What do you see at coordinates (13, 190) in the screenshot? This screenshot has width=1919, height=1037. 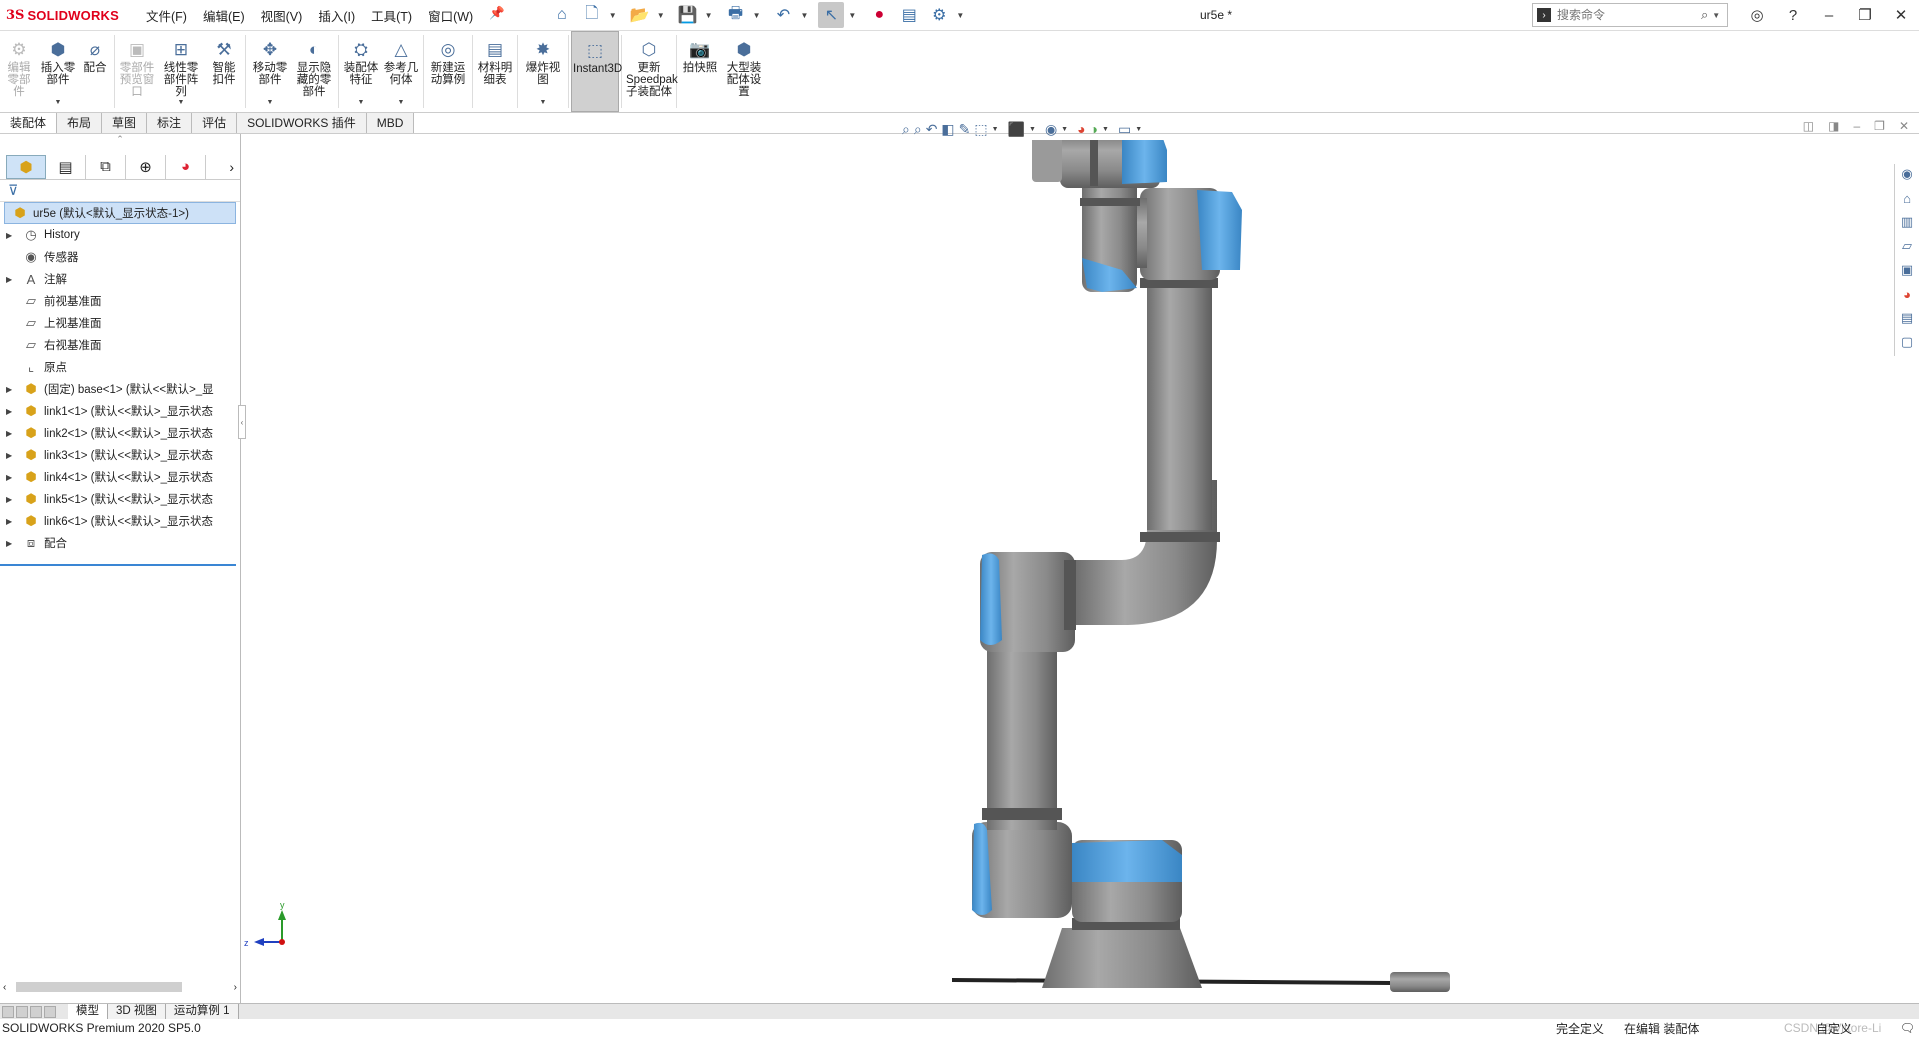 I see `filter-icon: ⊽` at bounding box center [13, 190].